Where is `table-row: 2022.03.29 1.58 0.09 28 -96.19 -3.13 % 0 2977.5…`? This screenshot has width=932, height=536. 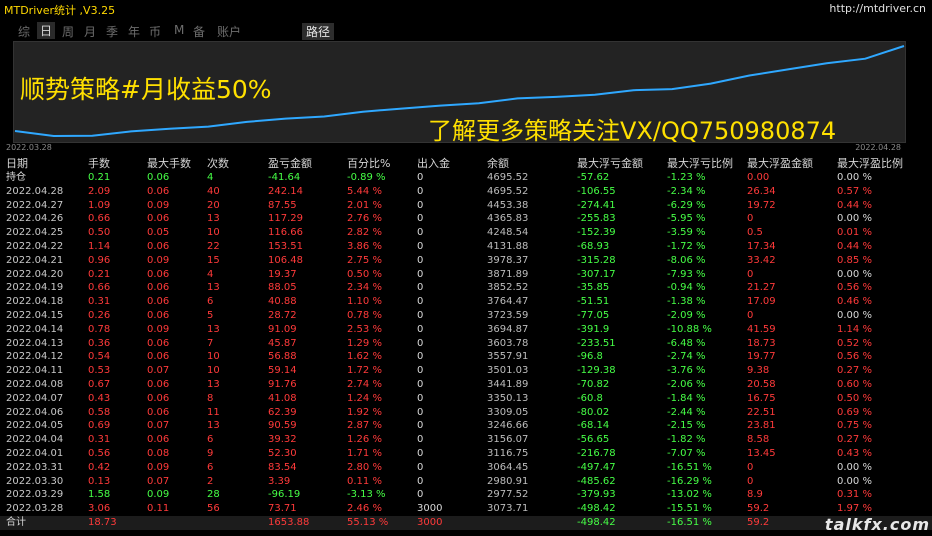 table-row: 2022.03.29 1.58 0.09 28 -96.19 -3.13 % 0 2977.5… is located at coordinates (466, 495).